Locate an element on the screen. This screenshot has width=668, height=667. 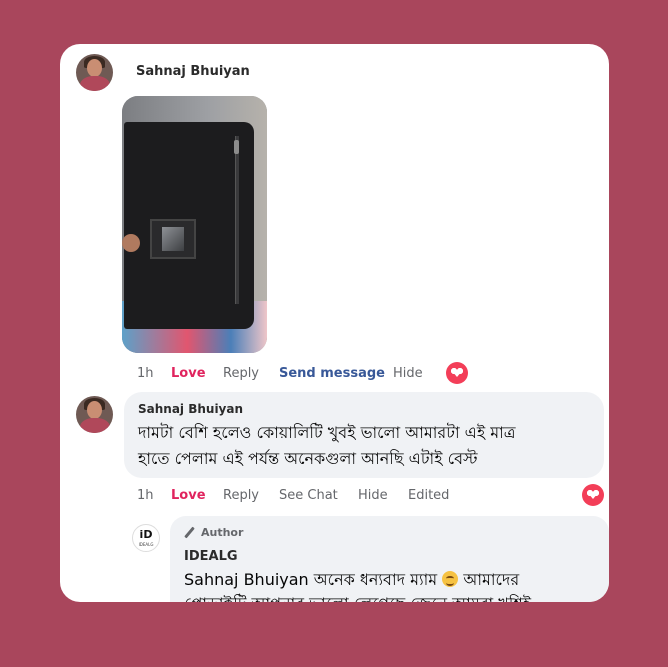
send-message-button: Send message is located at coordinates (336, 373).